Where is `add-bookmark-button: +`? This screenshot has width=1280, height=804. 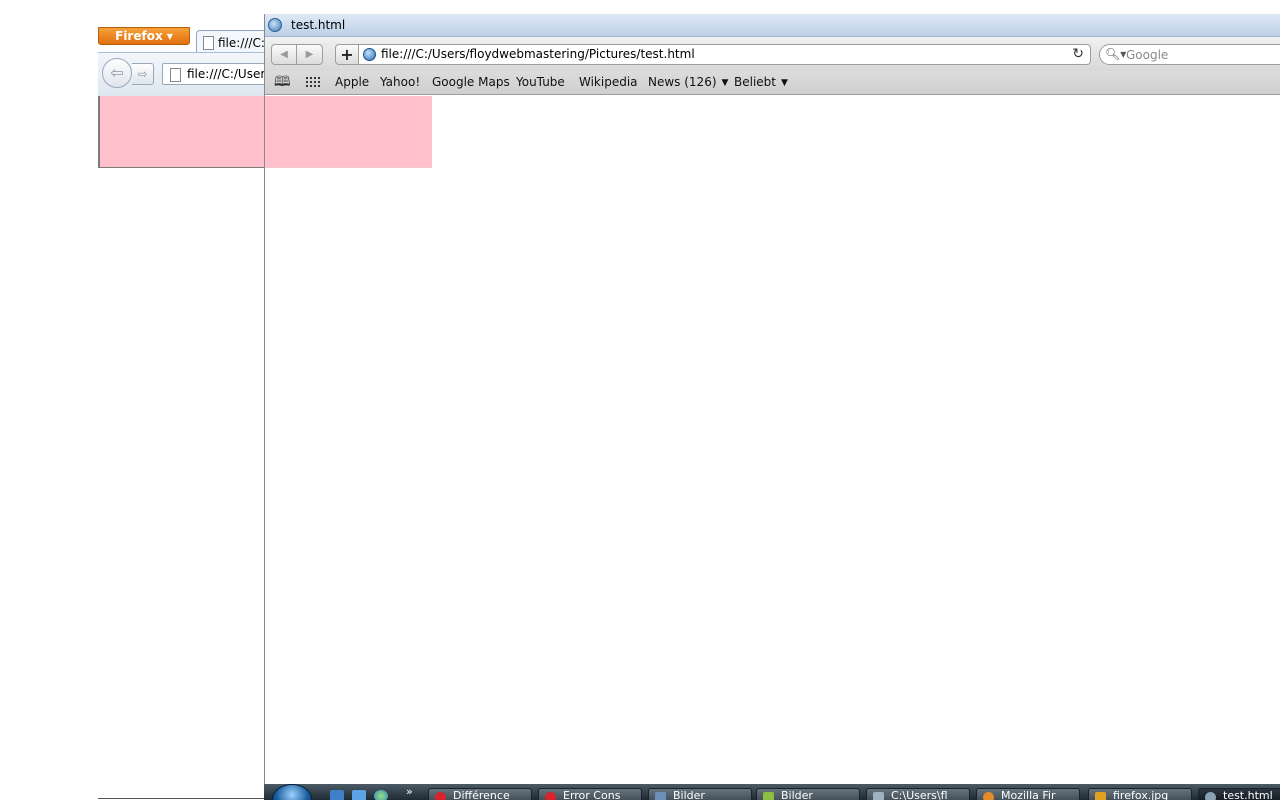
add-bookmark-button: + is located at coordinates (347, 54).